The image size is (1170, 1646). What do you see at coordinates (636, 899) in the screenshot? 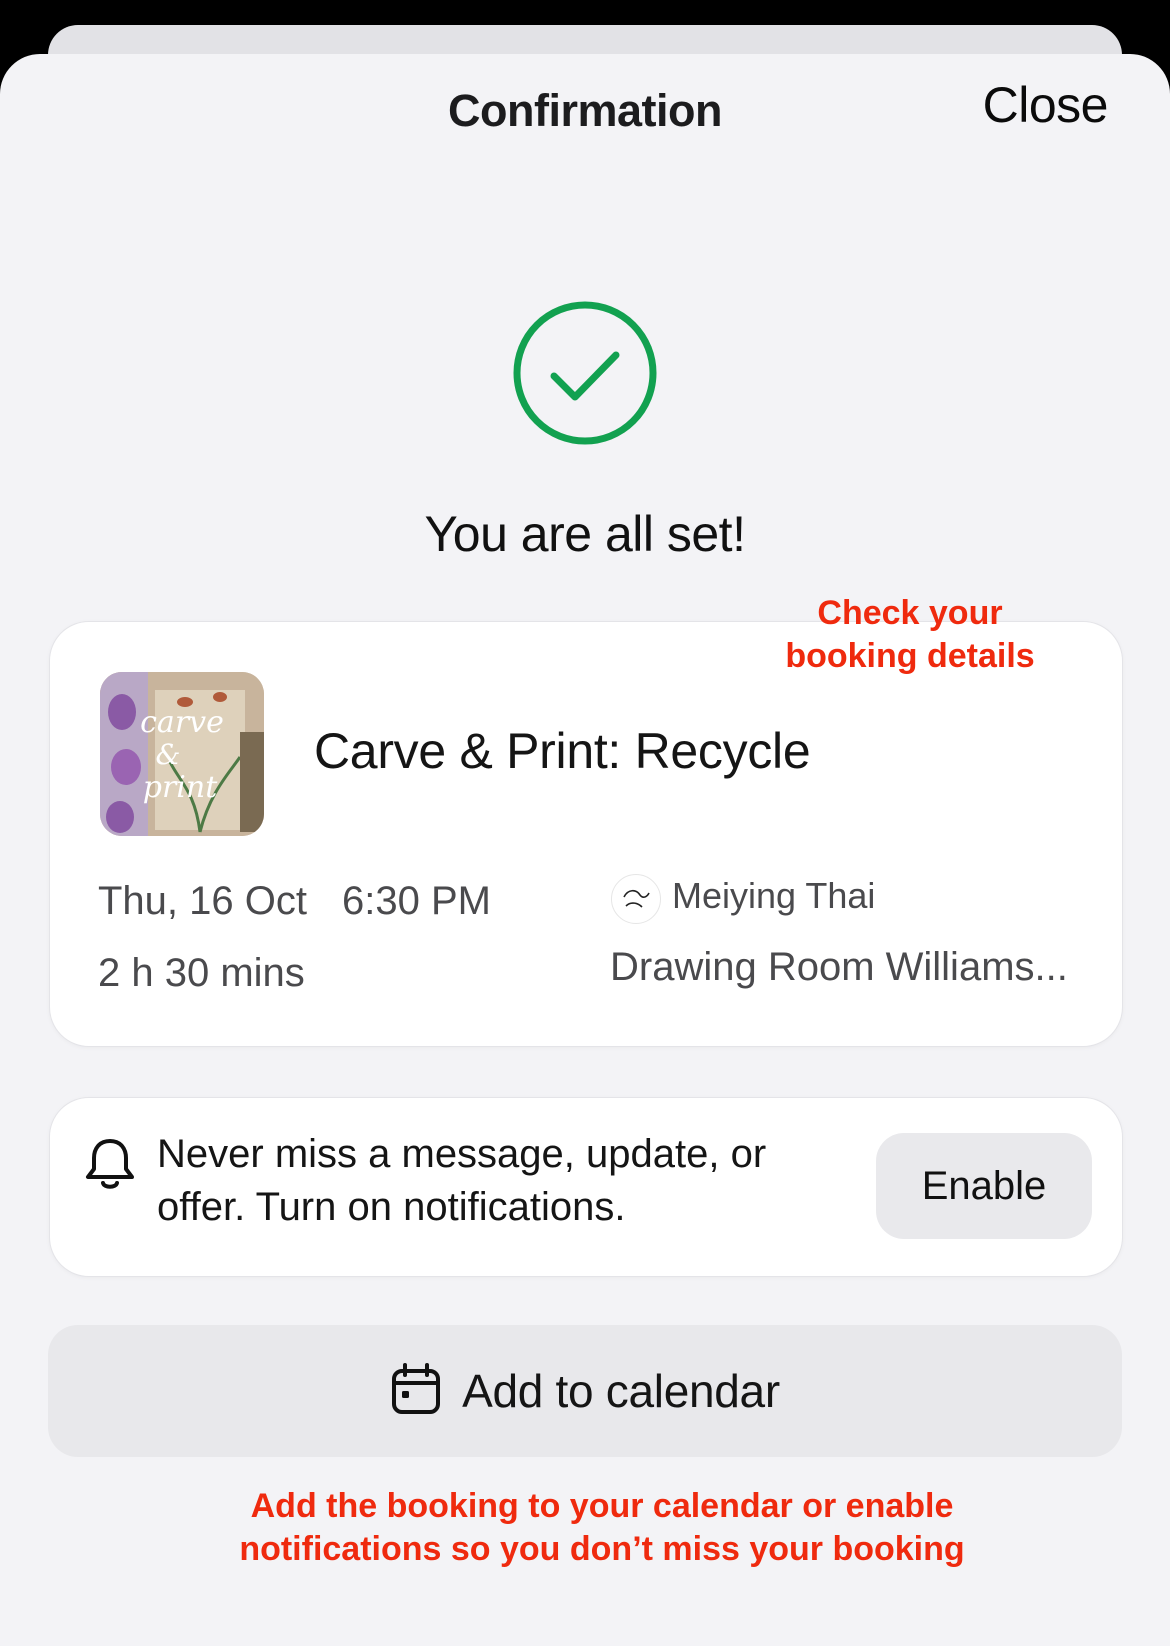
I see `host-logo` at bounding box center [636, 899].